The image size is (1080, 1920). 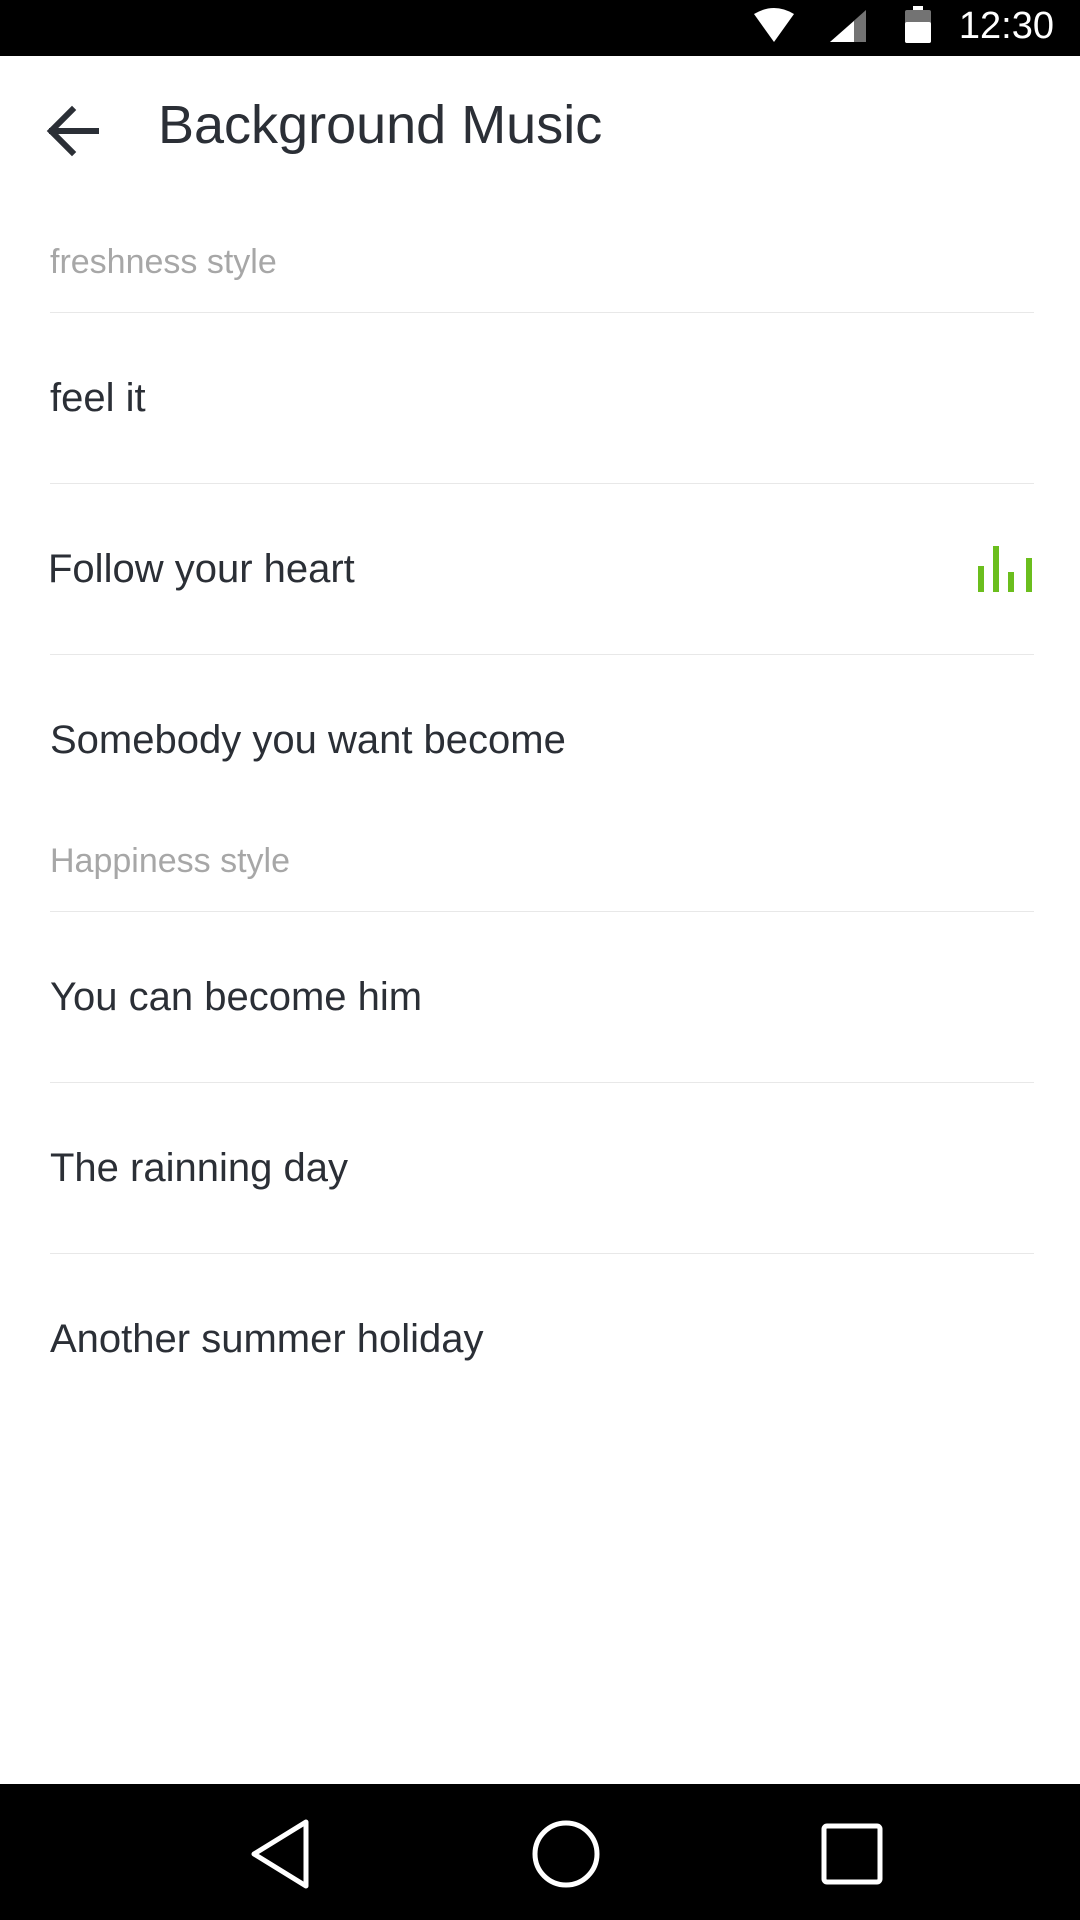 I want to click on signal-icon, so click(x=848, y=26).